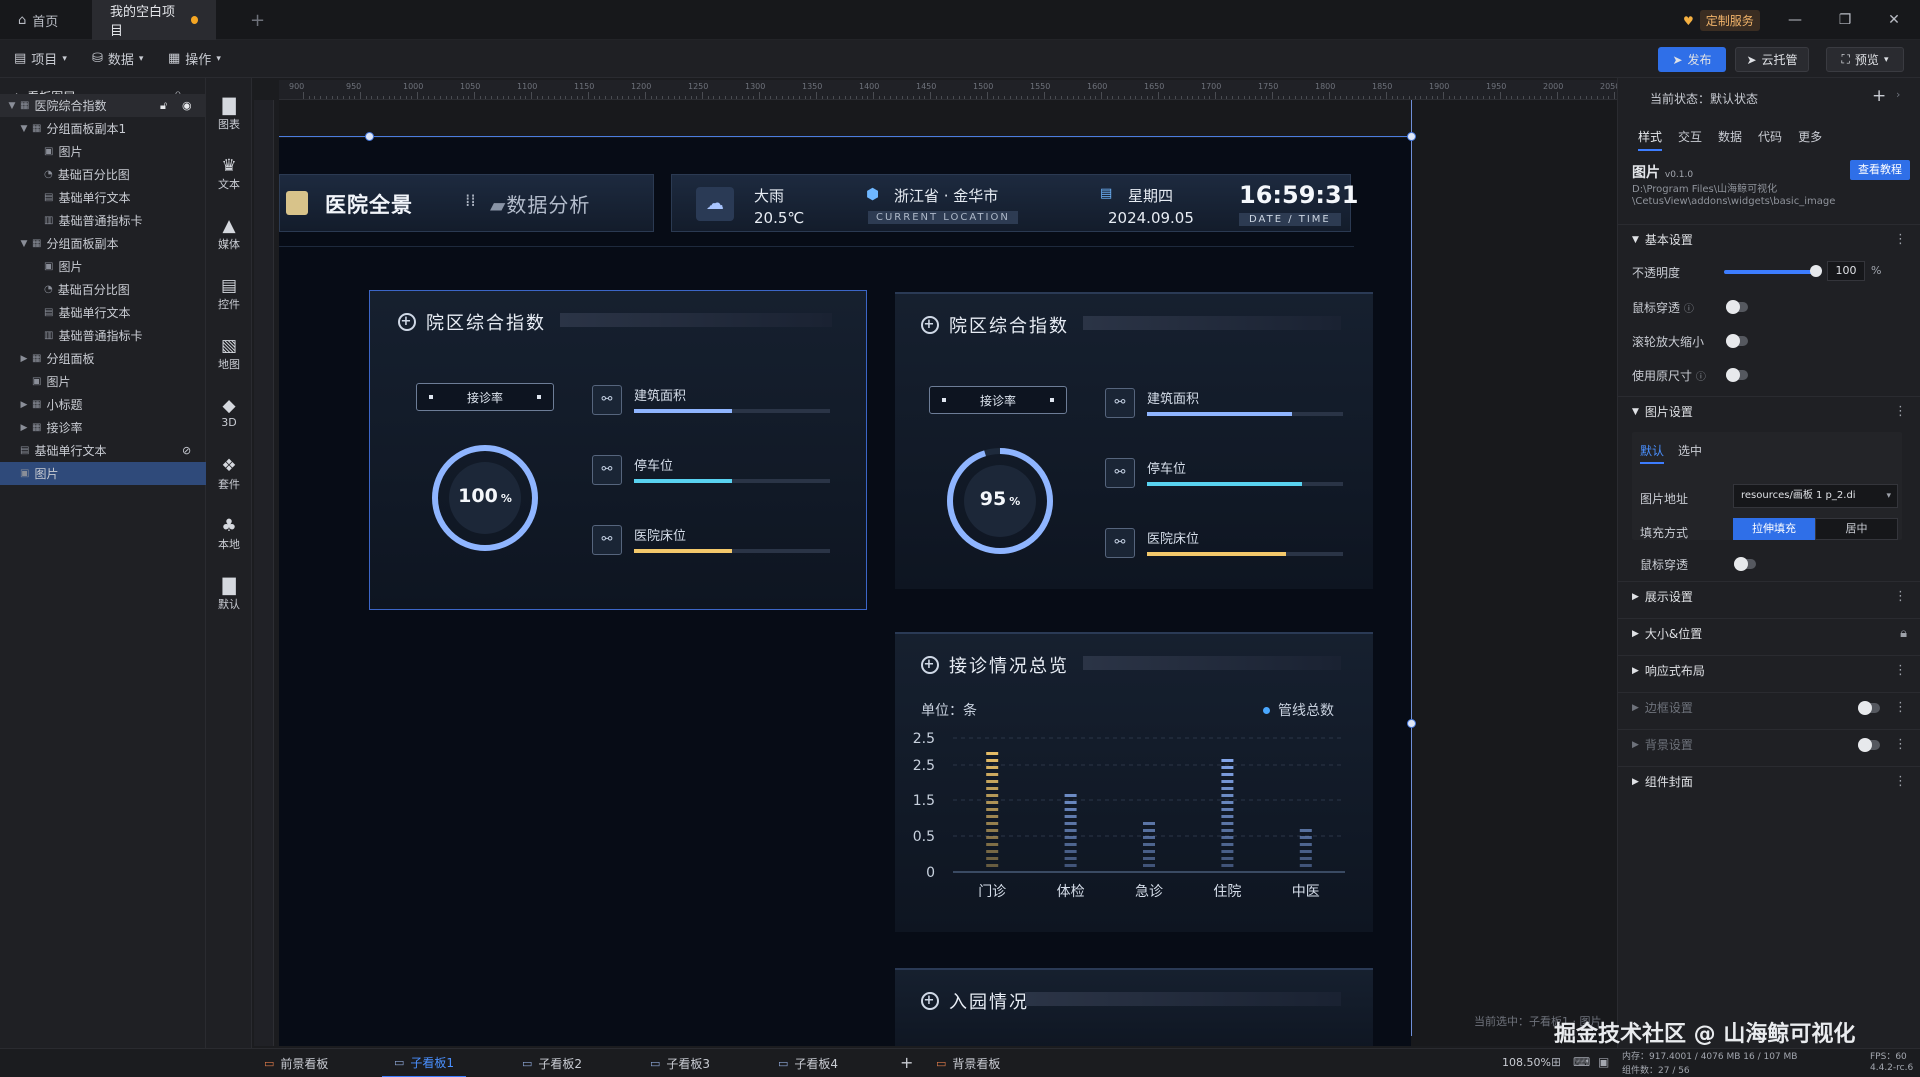 The image size is (1920, 1077). Describe the element at coordinates (1650, 139) in the screenshot. I see `prop-tab: 样式` at that location.